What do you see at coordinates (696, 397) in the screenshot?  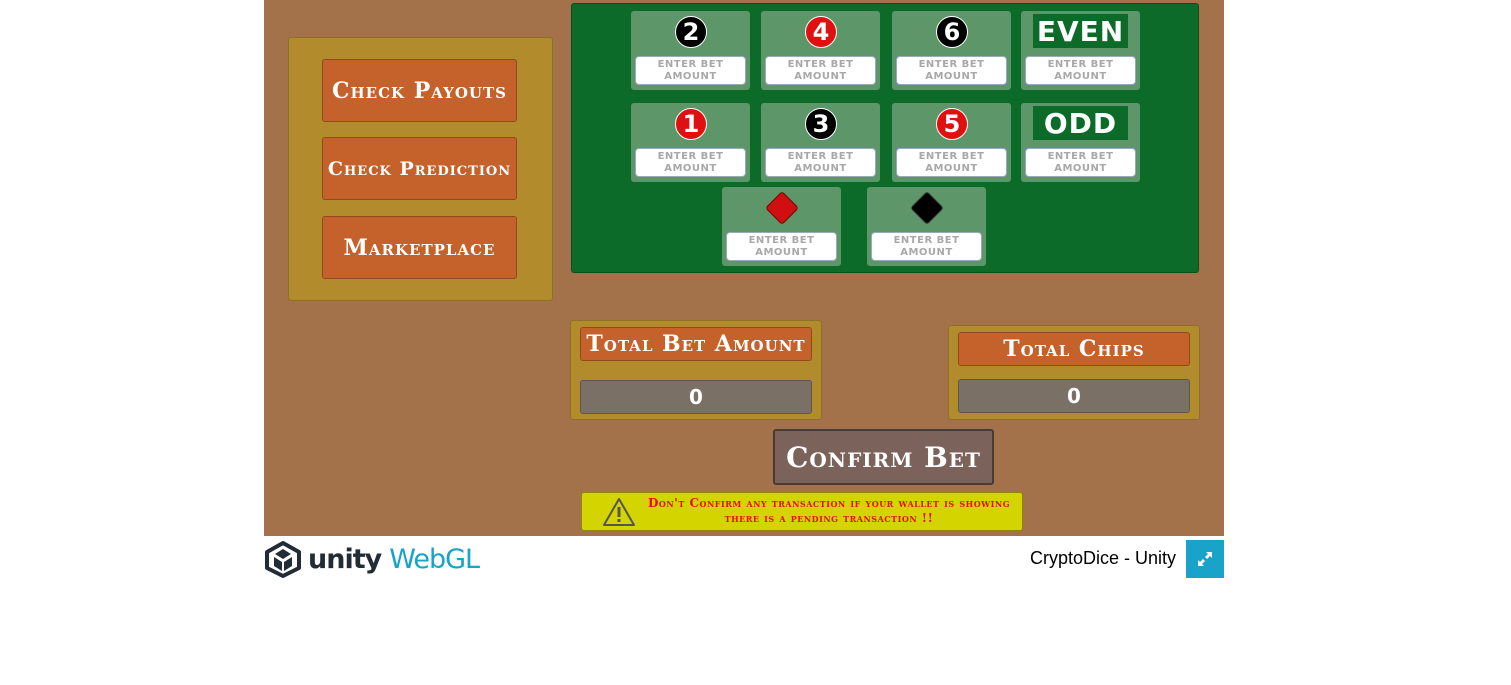 I see `total-bet-value: 0` at bounding box center [696, 397].